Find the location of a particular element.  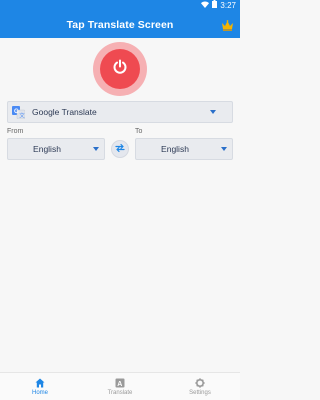

swap-languages-button is located at coordinates (120, 149).